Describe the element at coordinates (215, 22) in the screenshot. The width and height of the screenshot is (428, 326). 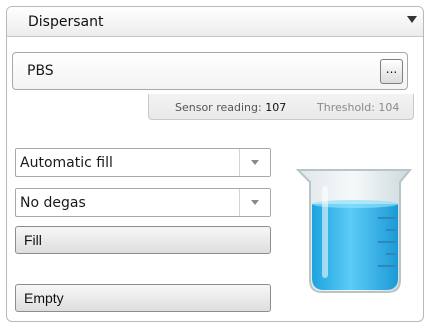
I see `panel-header: Dispersant` at that location.